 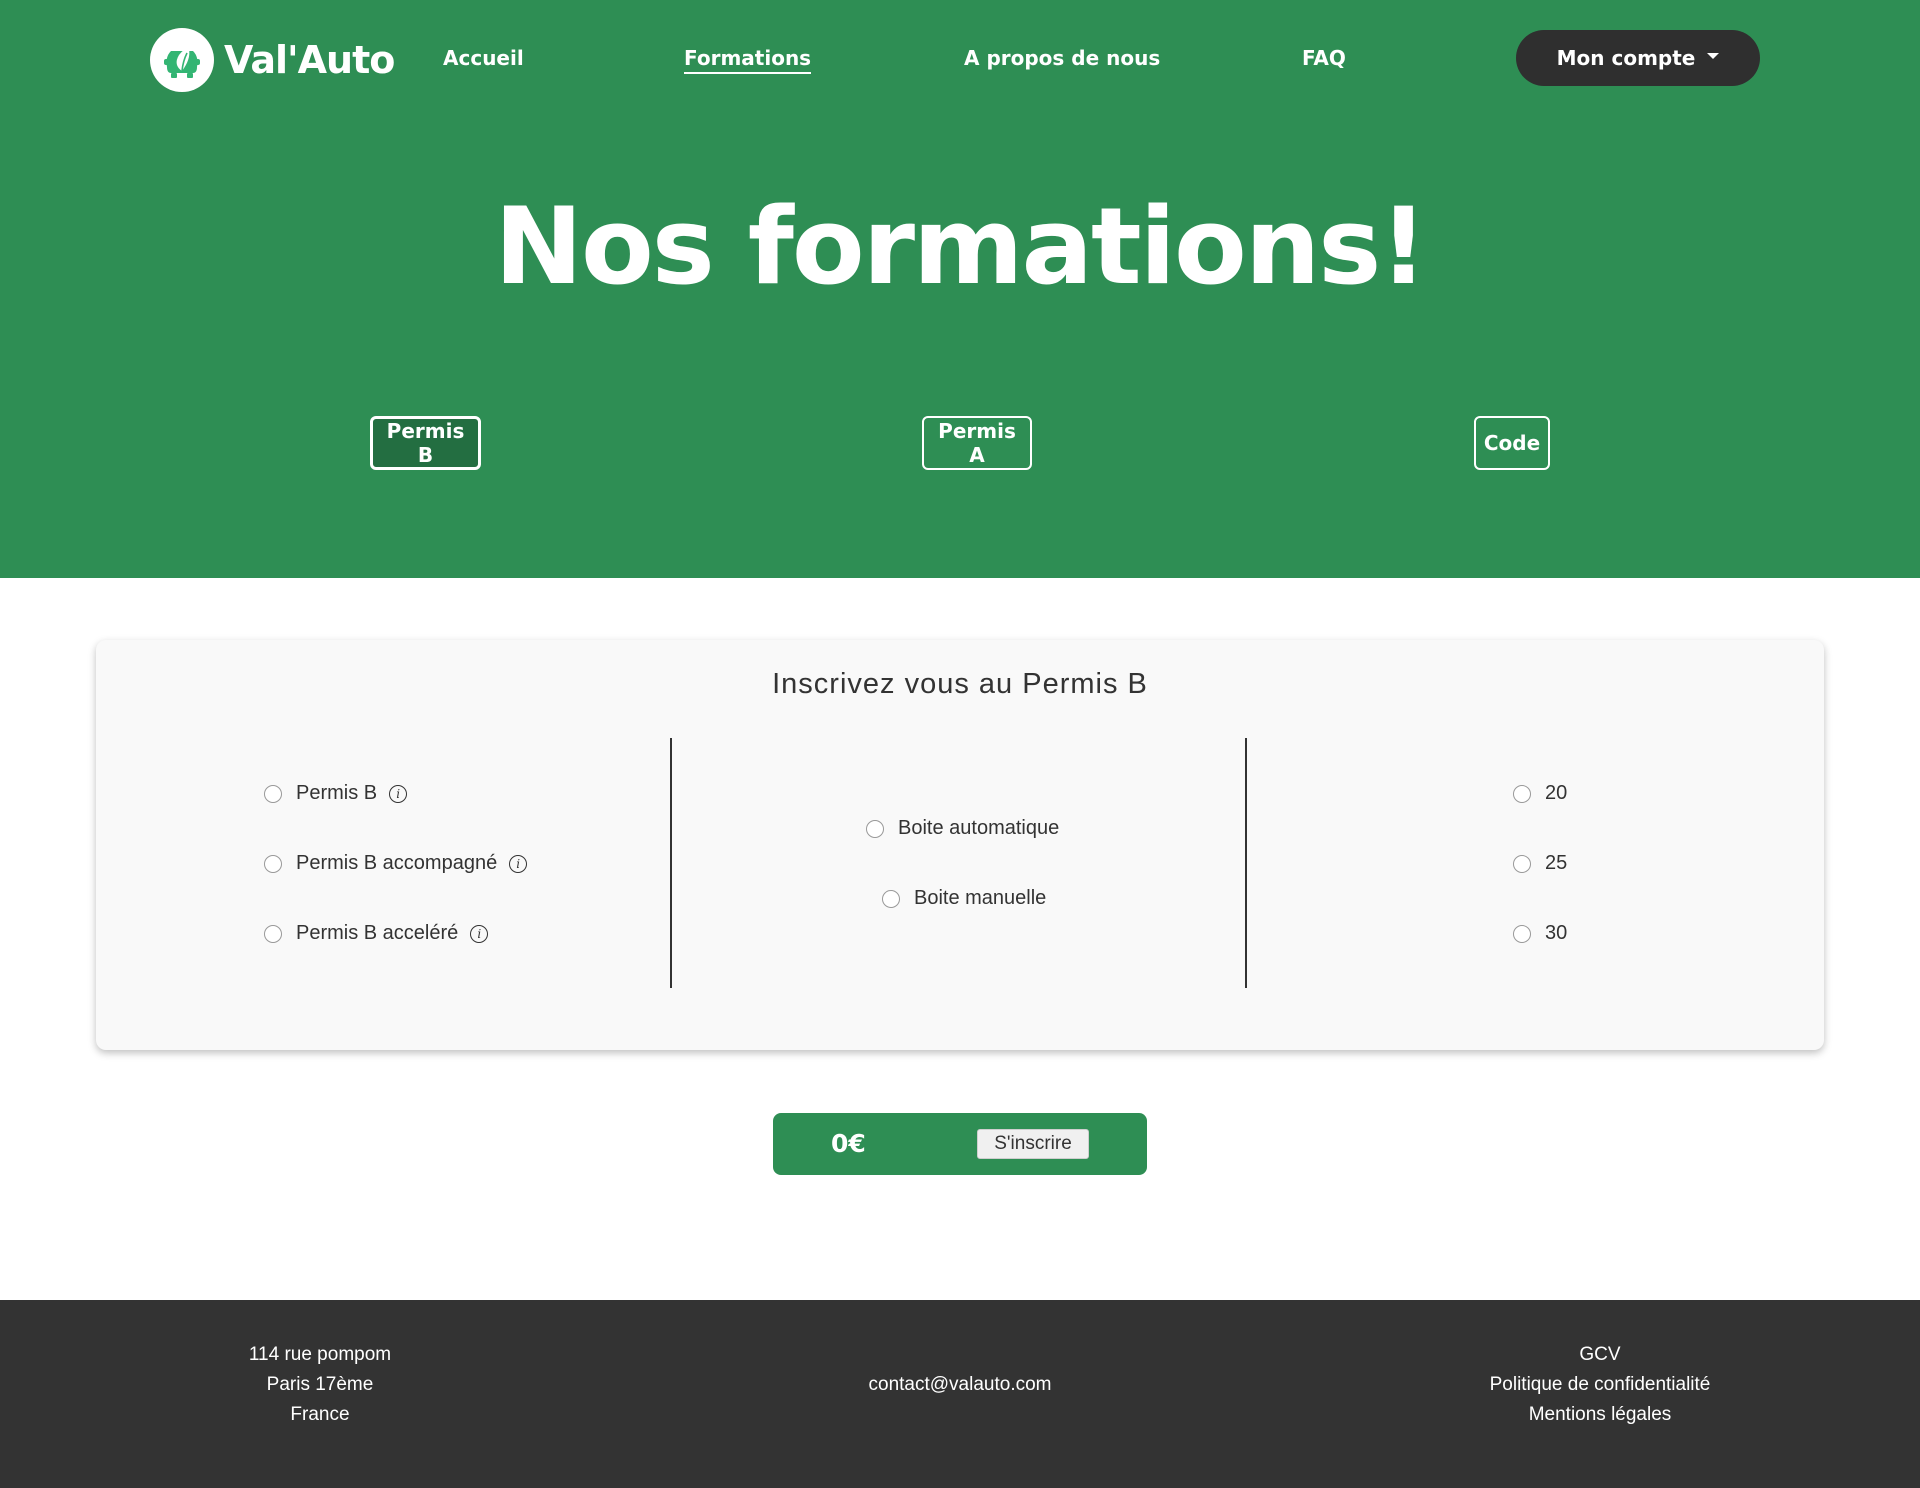 I want to click on nav-formations: Formations, so click(x=748, y=60).